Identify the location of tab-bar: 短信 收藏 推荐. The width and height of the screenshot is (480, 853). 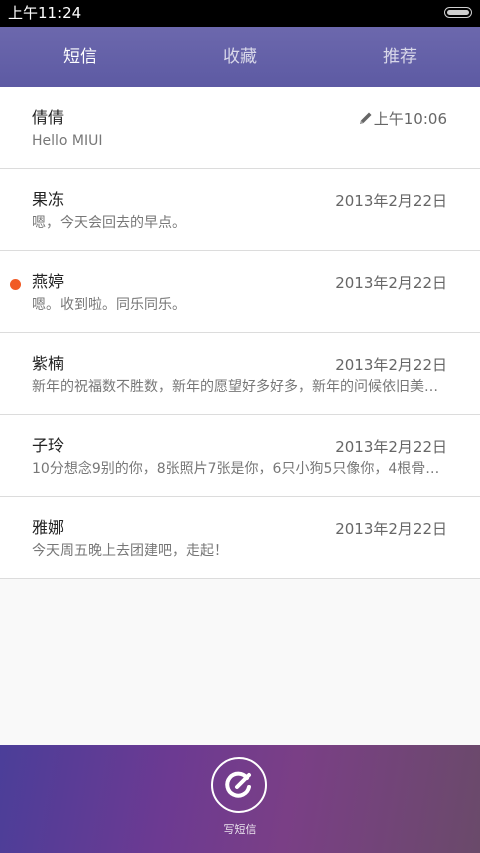
(240, 57).